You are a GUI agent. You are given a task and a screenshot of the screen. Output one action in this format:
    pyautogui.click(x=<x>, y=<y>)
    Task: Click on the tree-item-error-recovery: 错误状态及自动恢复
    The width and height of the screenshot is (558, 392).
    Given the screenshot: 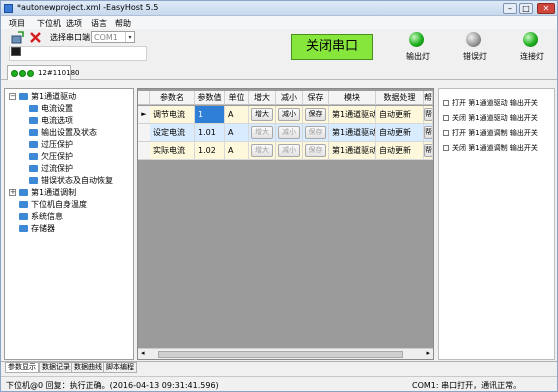 What is the action you would take?
    pyautogui.click(x=77, y=180)
    